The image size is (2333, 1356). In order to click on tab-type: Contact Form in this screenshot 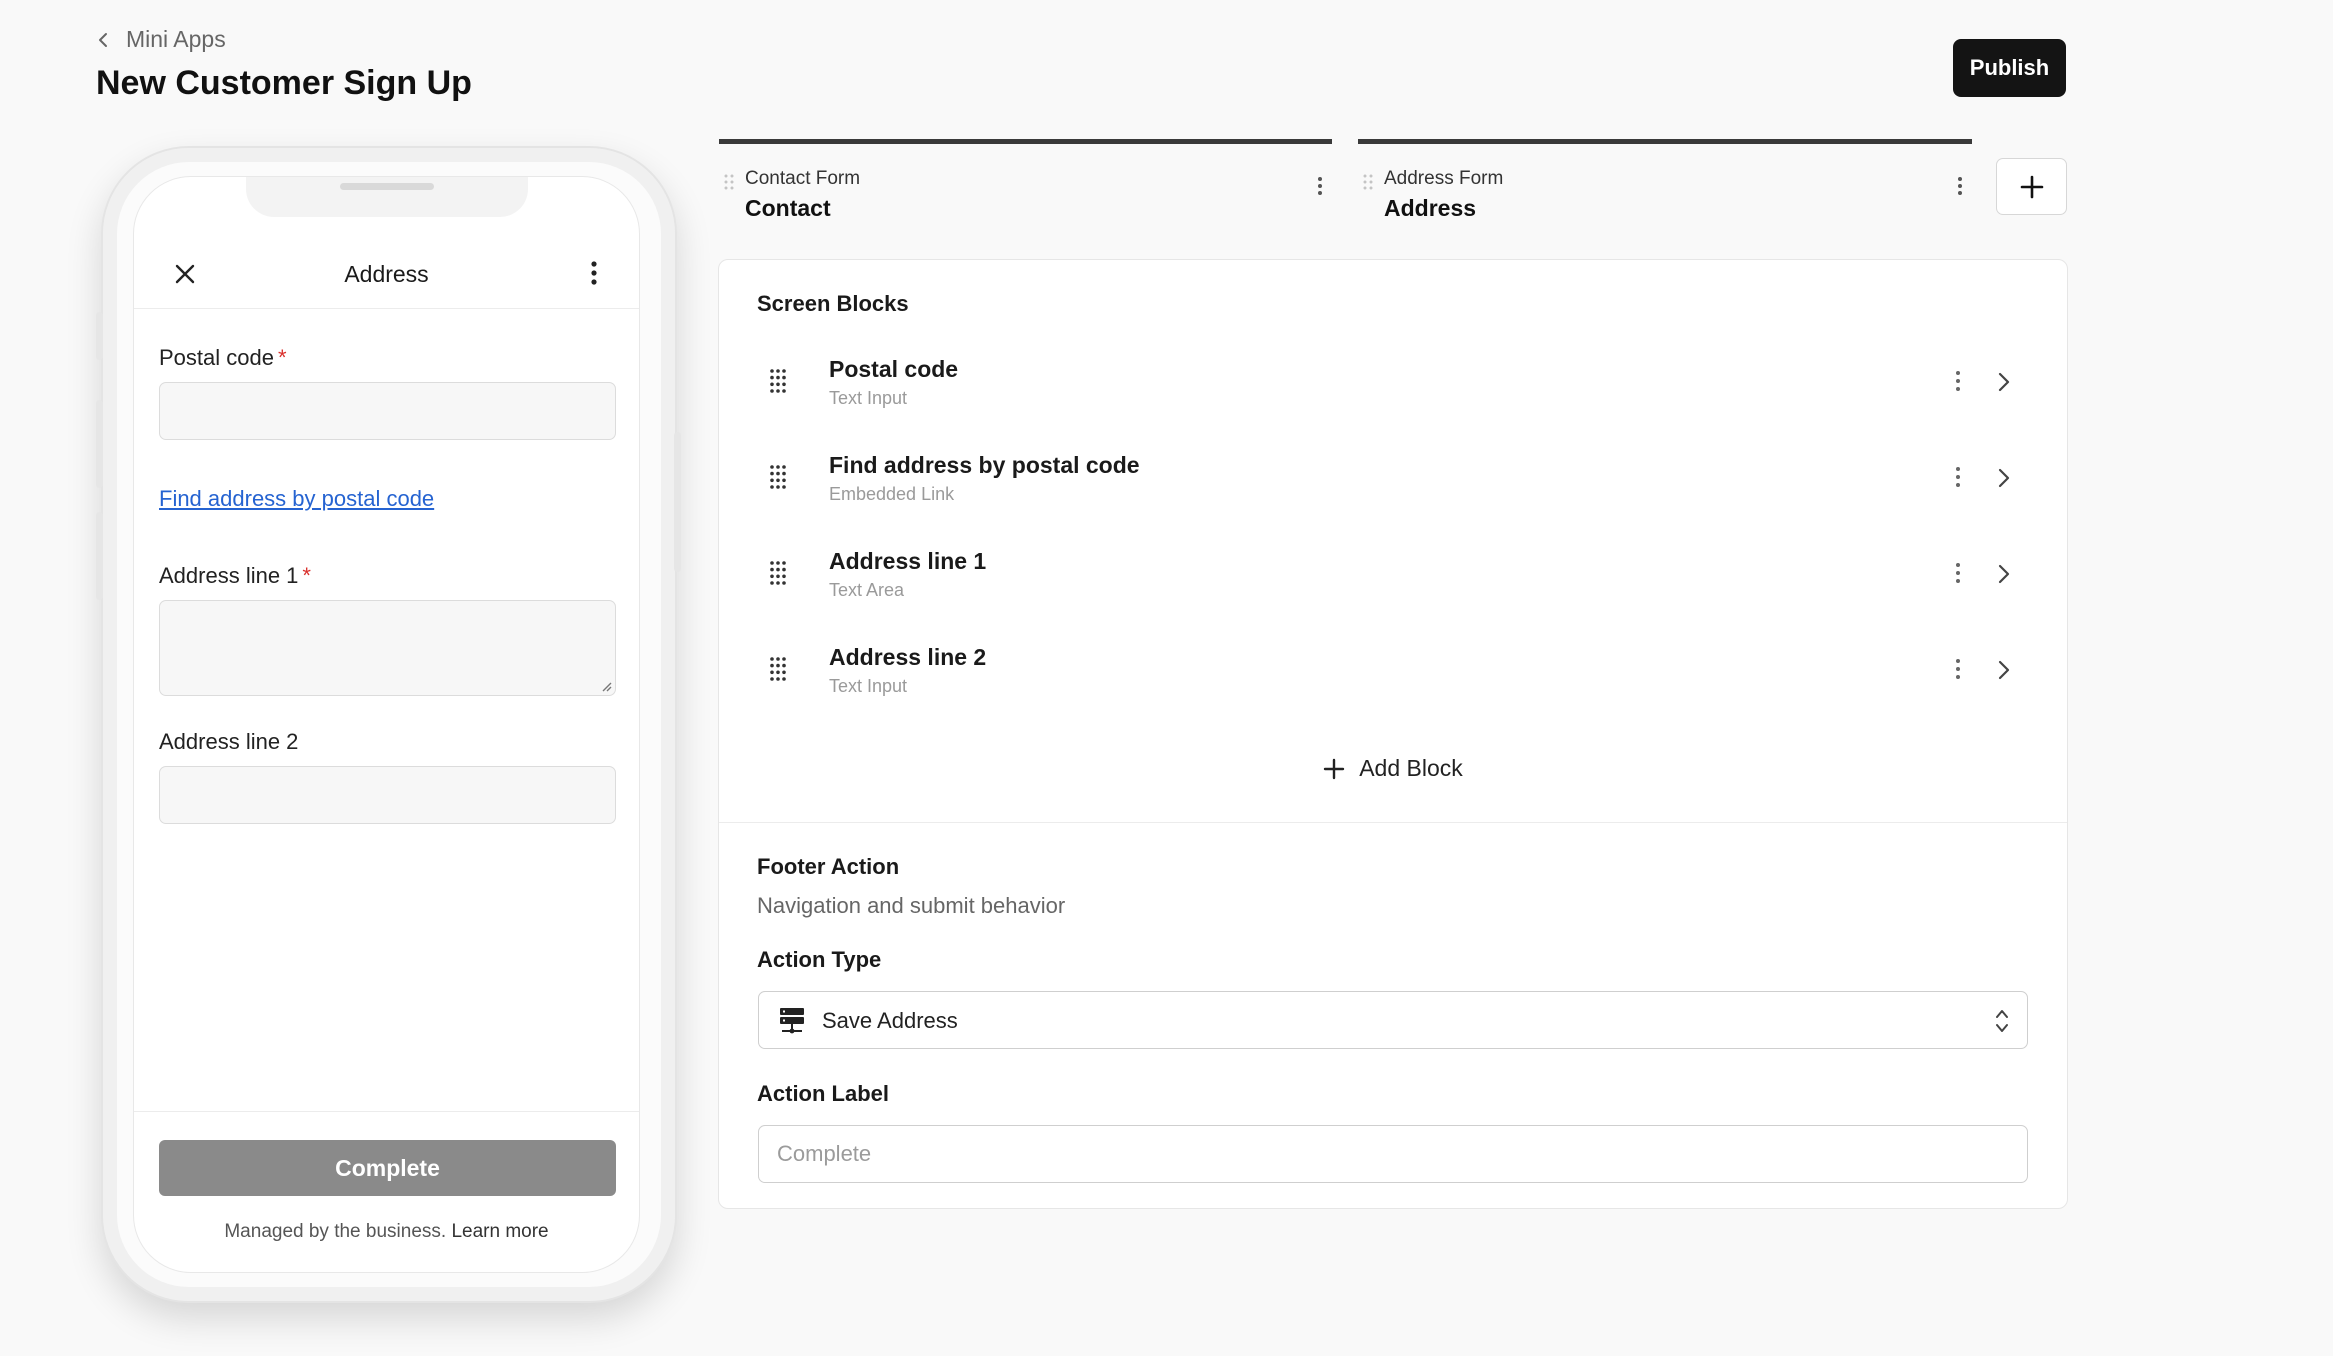, I will do `click(803, 178)`.